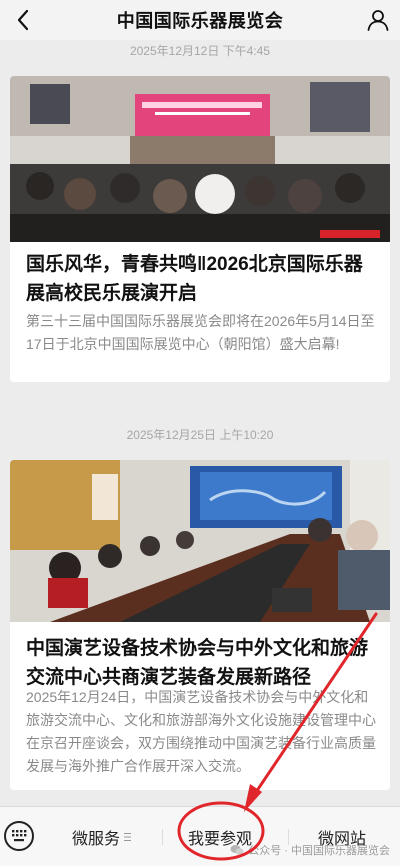  Describe the element at coordinates (197, 663) in the screenshot. I see `article-title: 中国演艺设备技术协会与中外文化和旅游交流中心共商演艺装备发展新路径` at that location.